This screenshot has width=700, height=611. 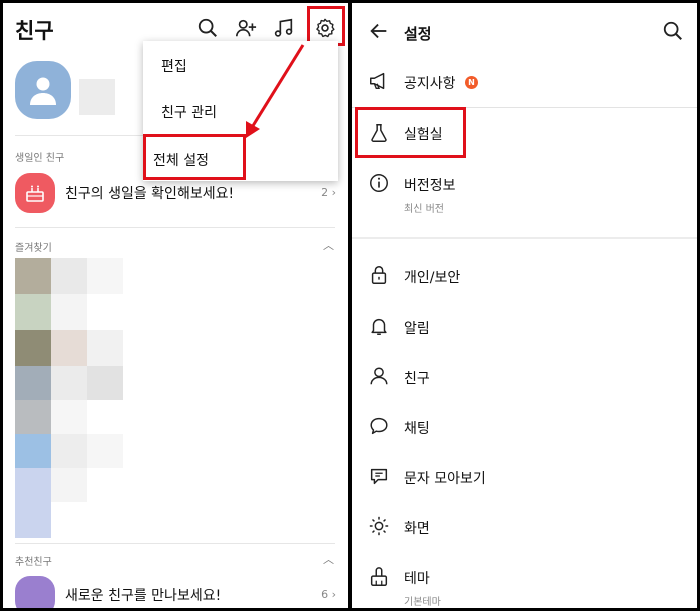 What do you see at coordinates (33, 248) in the screenshot?
I see `favorites-section-label: 즐겨찾기` at bounding box center [33, 248].